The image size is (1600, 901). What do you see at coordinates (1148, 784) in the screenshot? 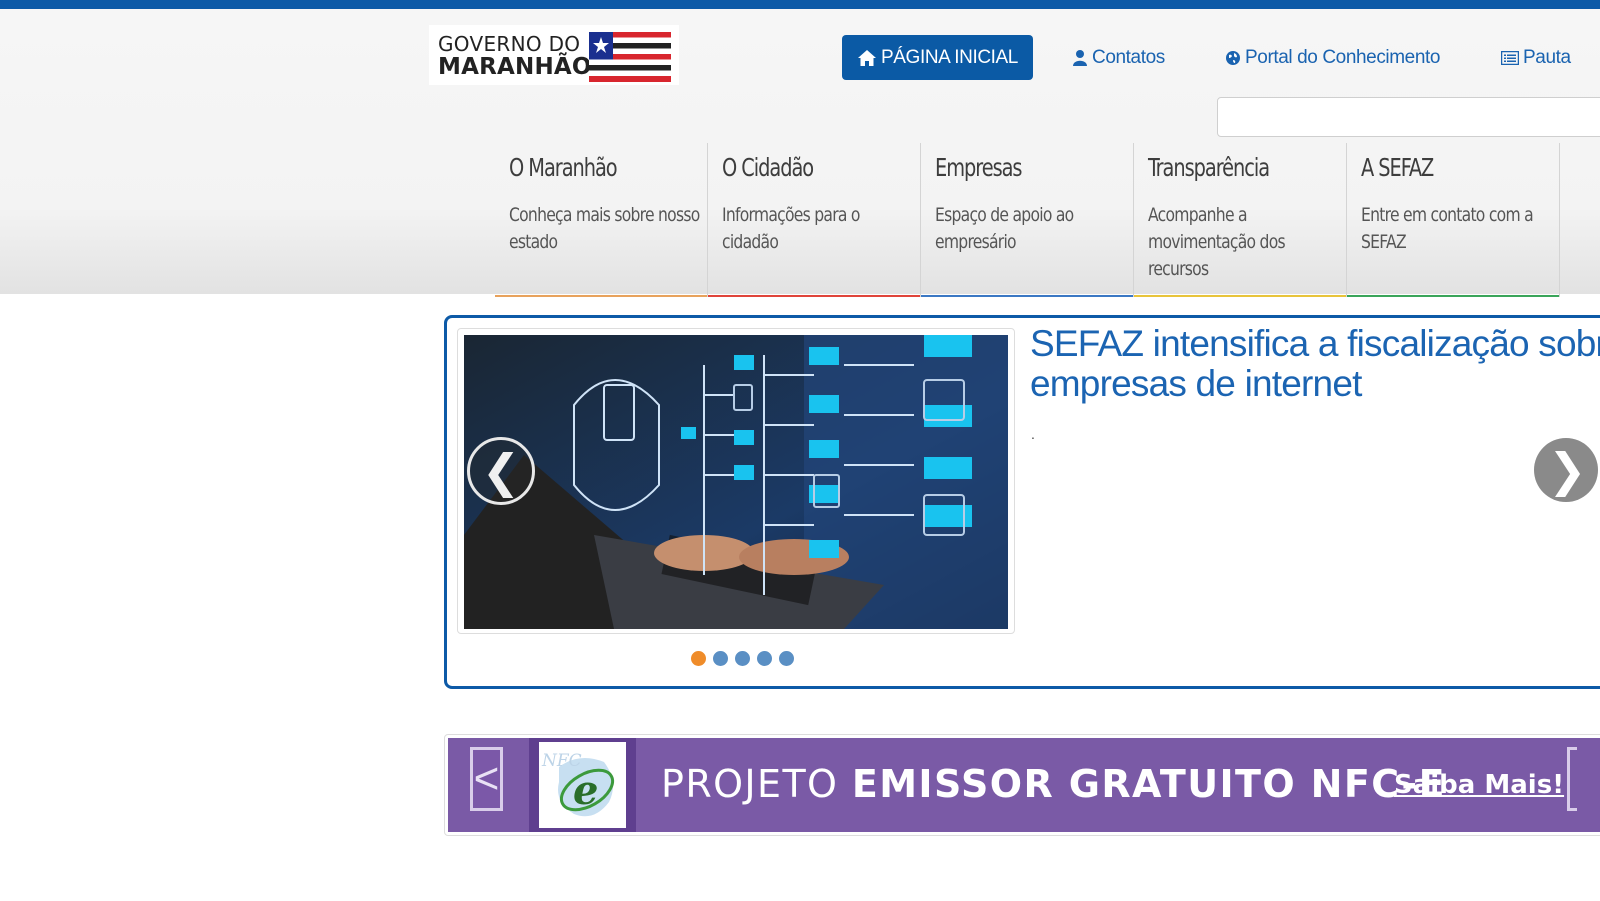
I see `banner-text-bold: EMISSOR GRATUITO NFC-E` at bounding box center [1148, 784].